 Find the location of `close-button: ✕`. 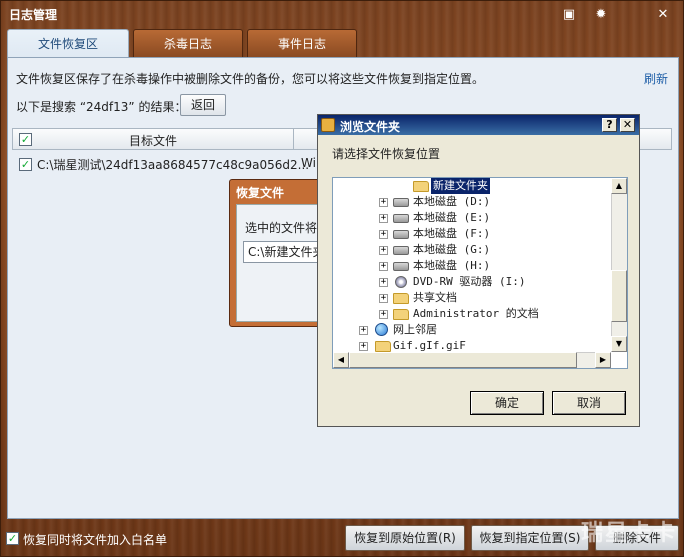

close-button: ✕ is located at coordinates (627, 125).